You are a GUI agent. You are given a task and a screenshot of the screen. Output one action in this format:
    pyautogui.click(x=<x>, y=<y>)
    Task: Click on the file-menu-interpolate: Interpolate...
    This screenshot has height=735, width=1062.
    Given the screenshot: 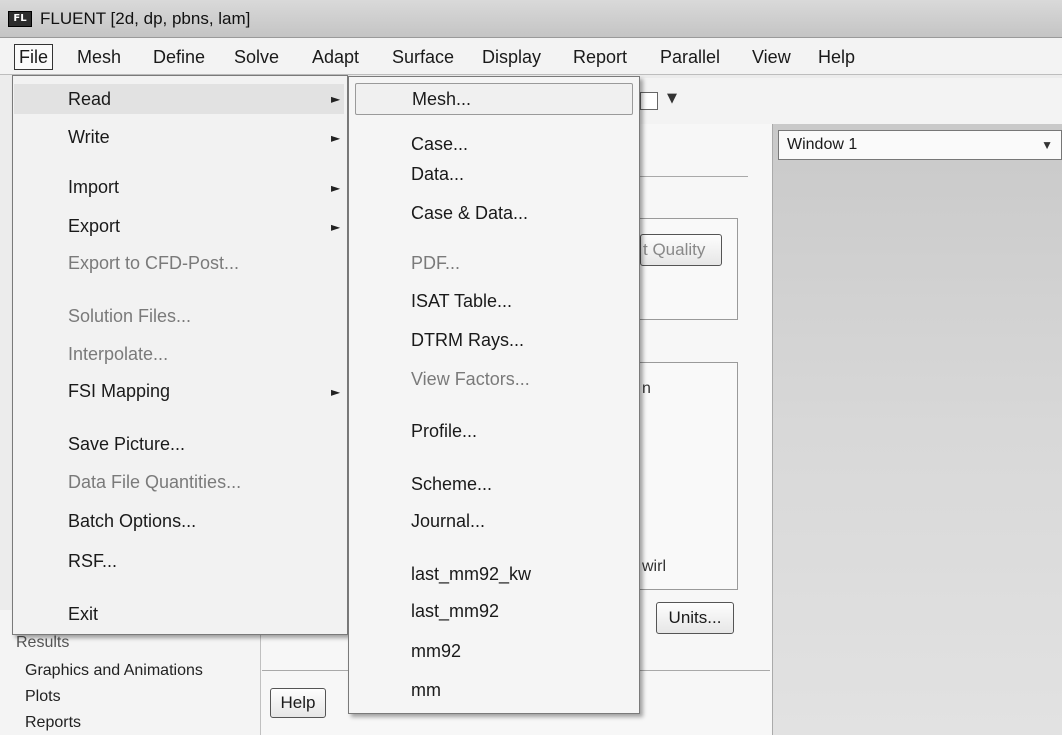 What is the action you would take?
    pyautogui.click(x=118, y=354)
    